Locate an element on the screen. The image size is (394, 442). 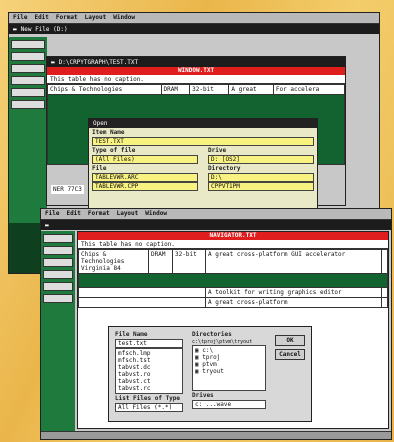
type-label: List Files of Type is located at coordinates (148, 398).